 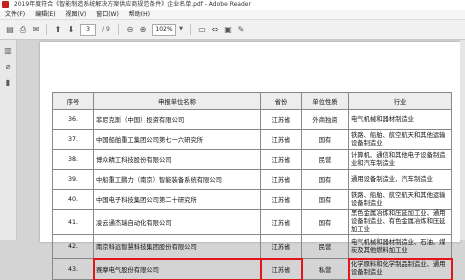 What do you see at coordinates (400, 101) in the screenshot?
I see `header-industry: 行业` at bounding box center [400, 101].